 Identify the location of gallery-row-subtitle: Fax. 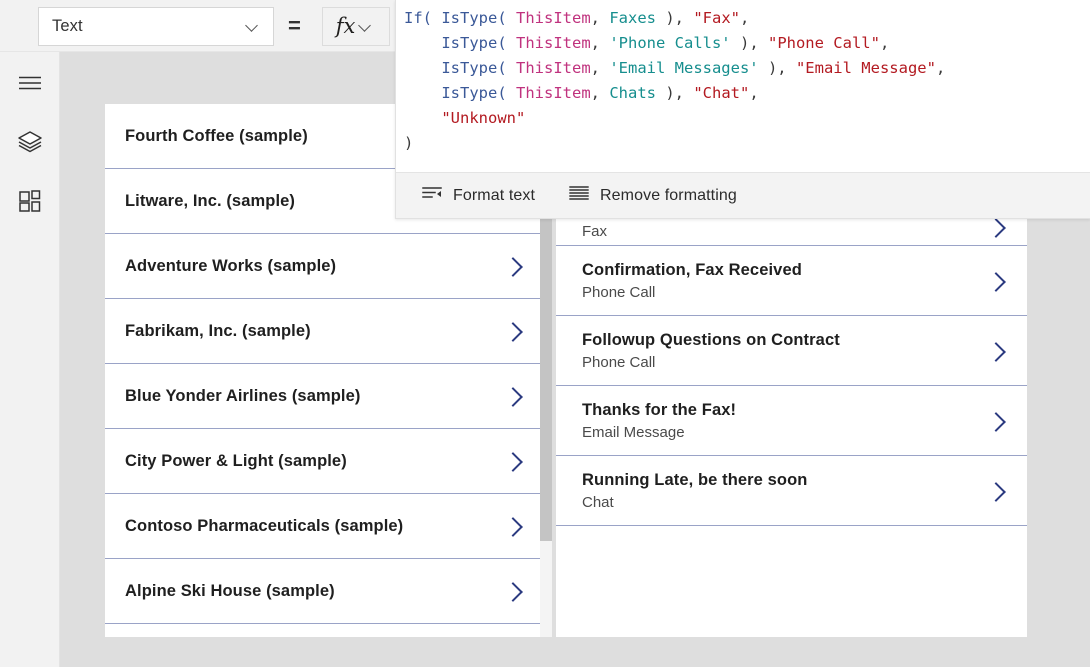
(595, 231).